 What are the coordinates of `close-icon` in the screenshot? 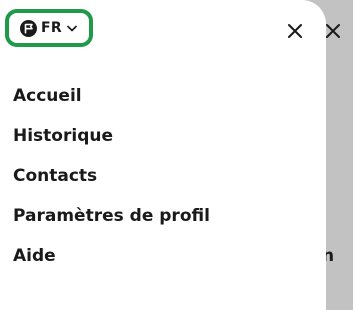 It's located at (295, 31).